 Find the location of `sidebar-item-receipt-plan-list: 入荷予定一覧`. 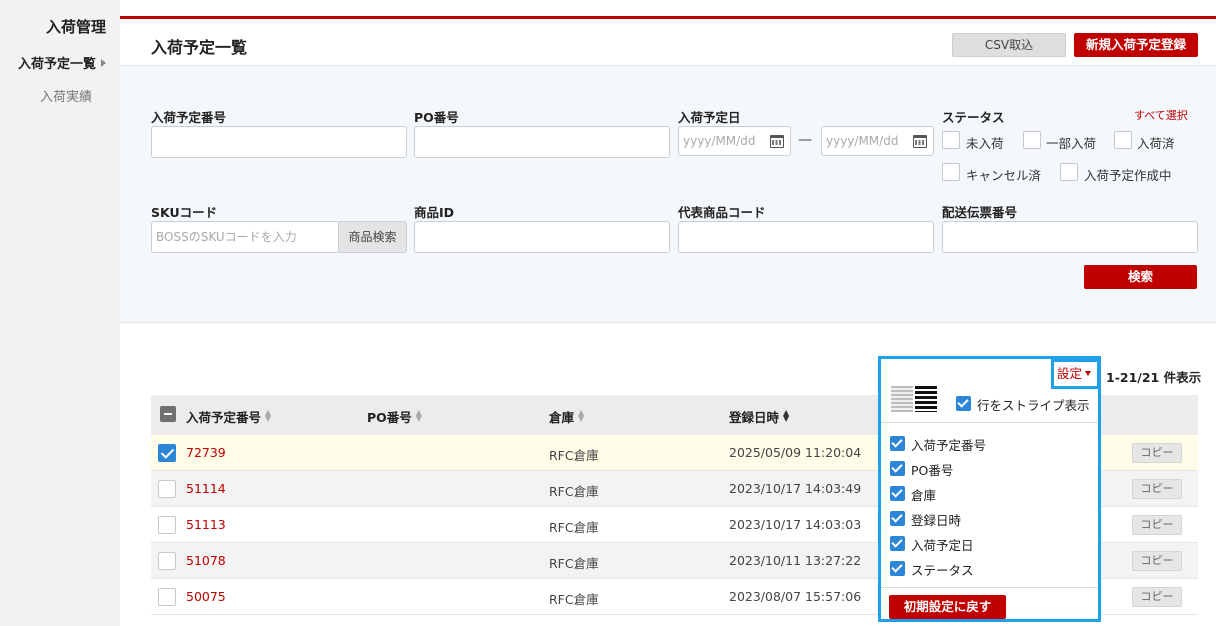

sidebar-item-receipt-plan-list: 入荷予定一覧 is located at coordinates (62, 62).